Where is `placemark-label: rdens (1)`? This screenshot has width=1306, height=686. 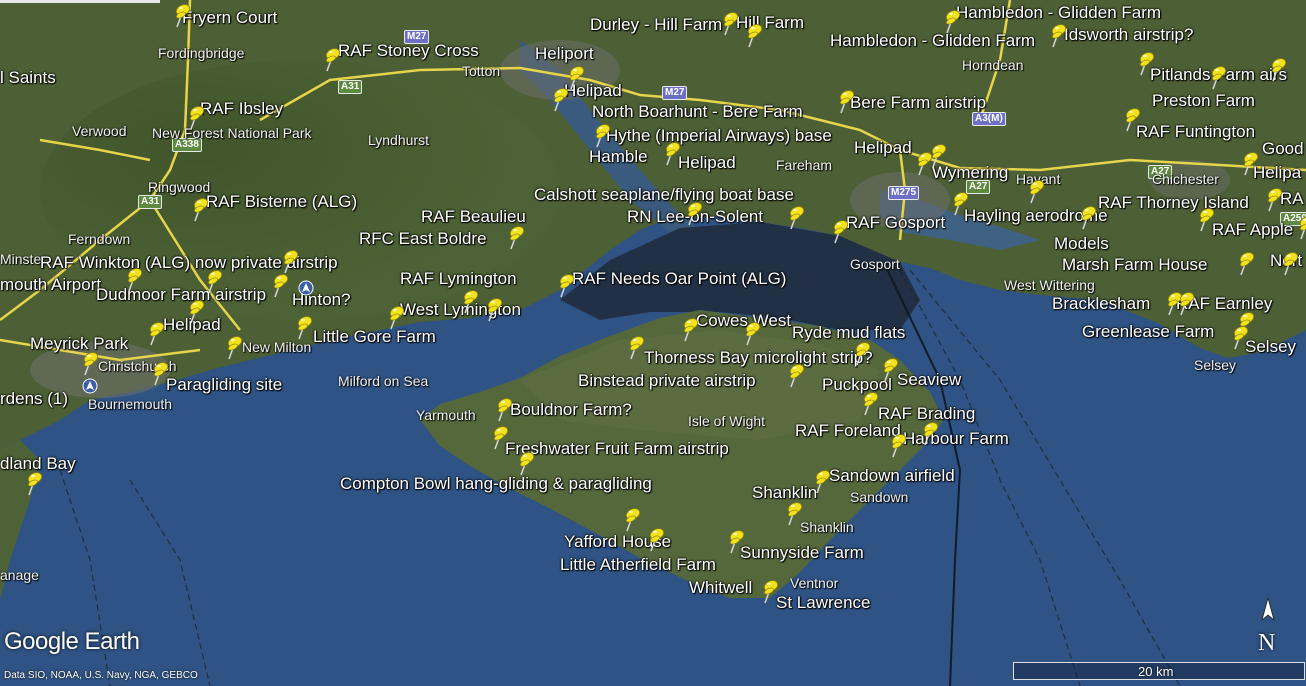
placemark-label: rdens (1) is located at coordinates (34, 398).